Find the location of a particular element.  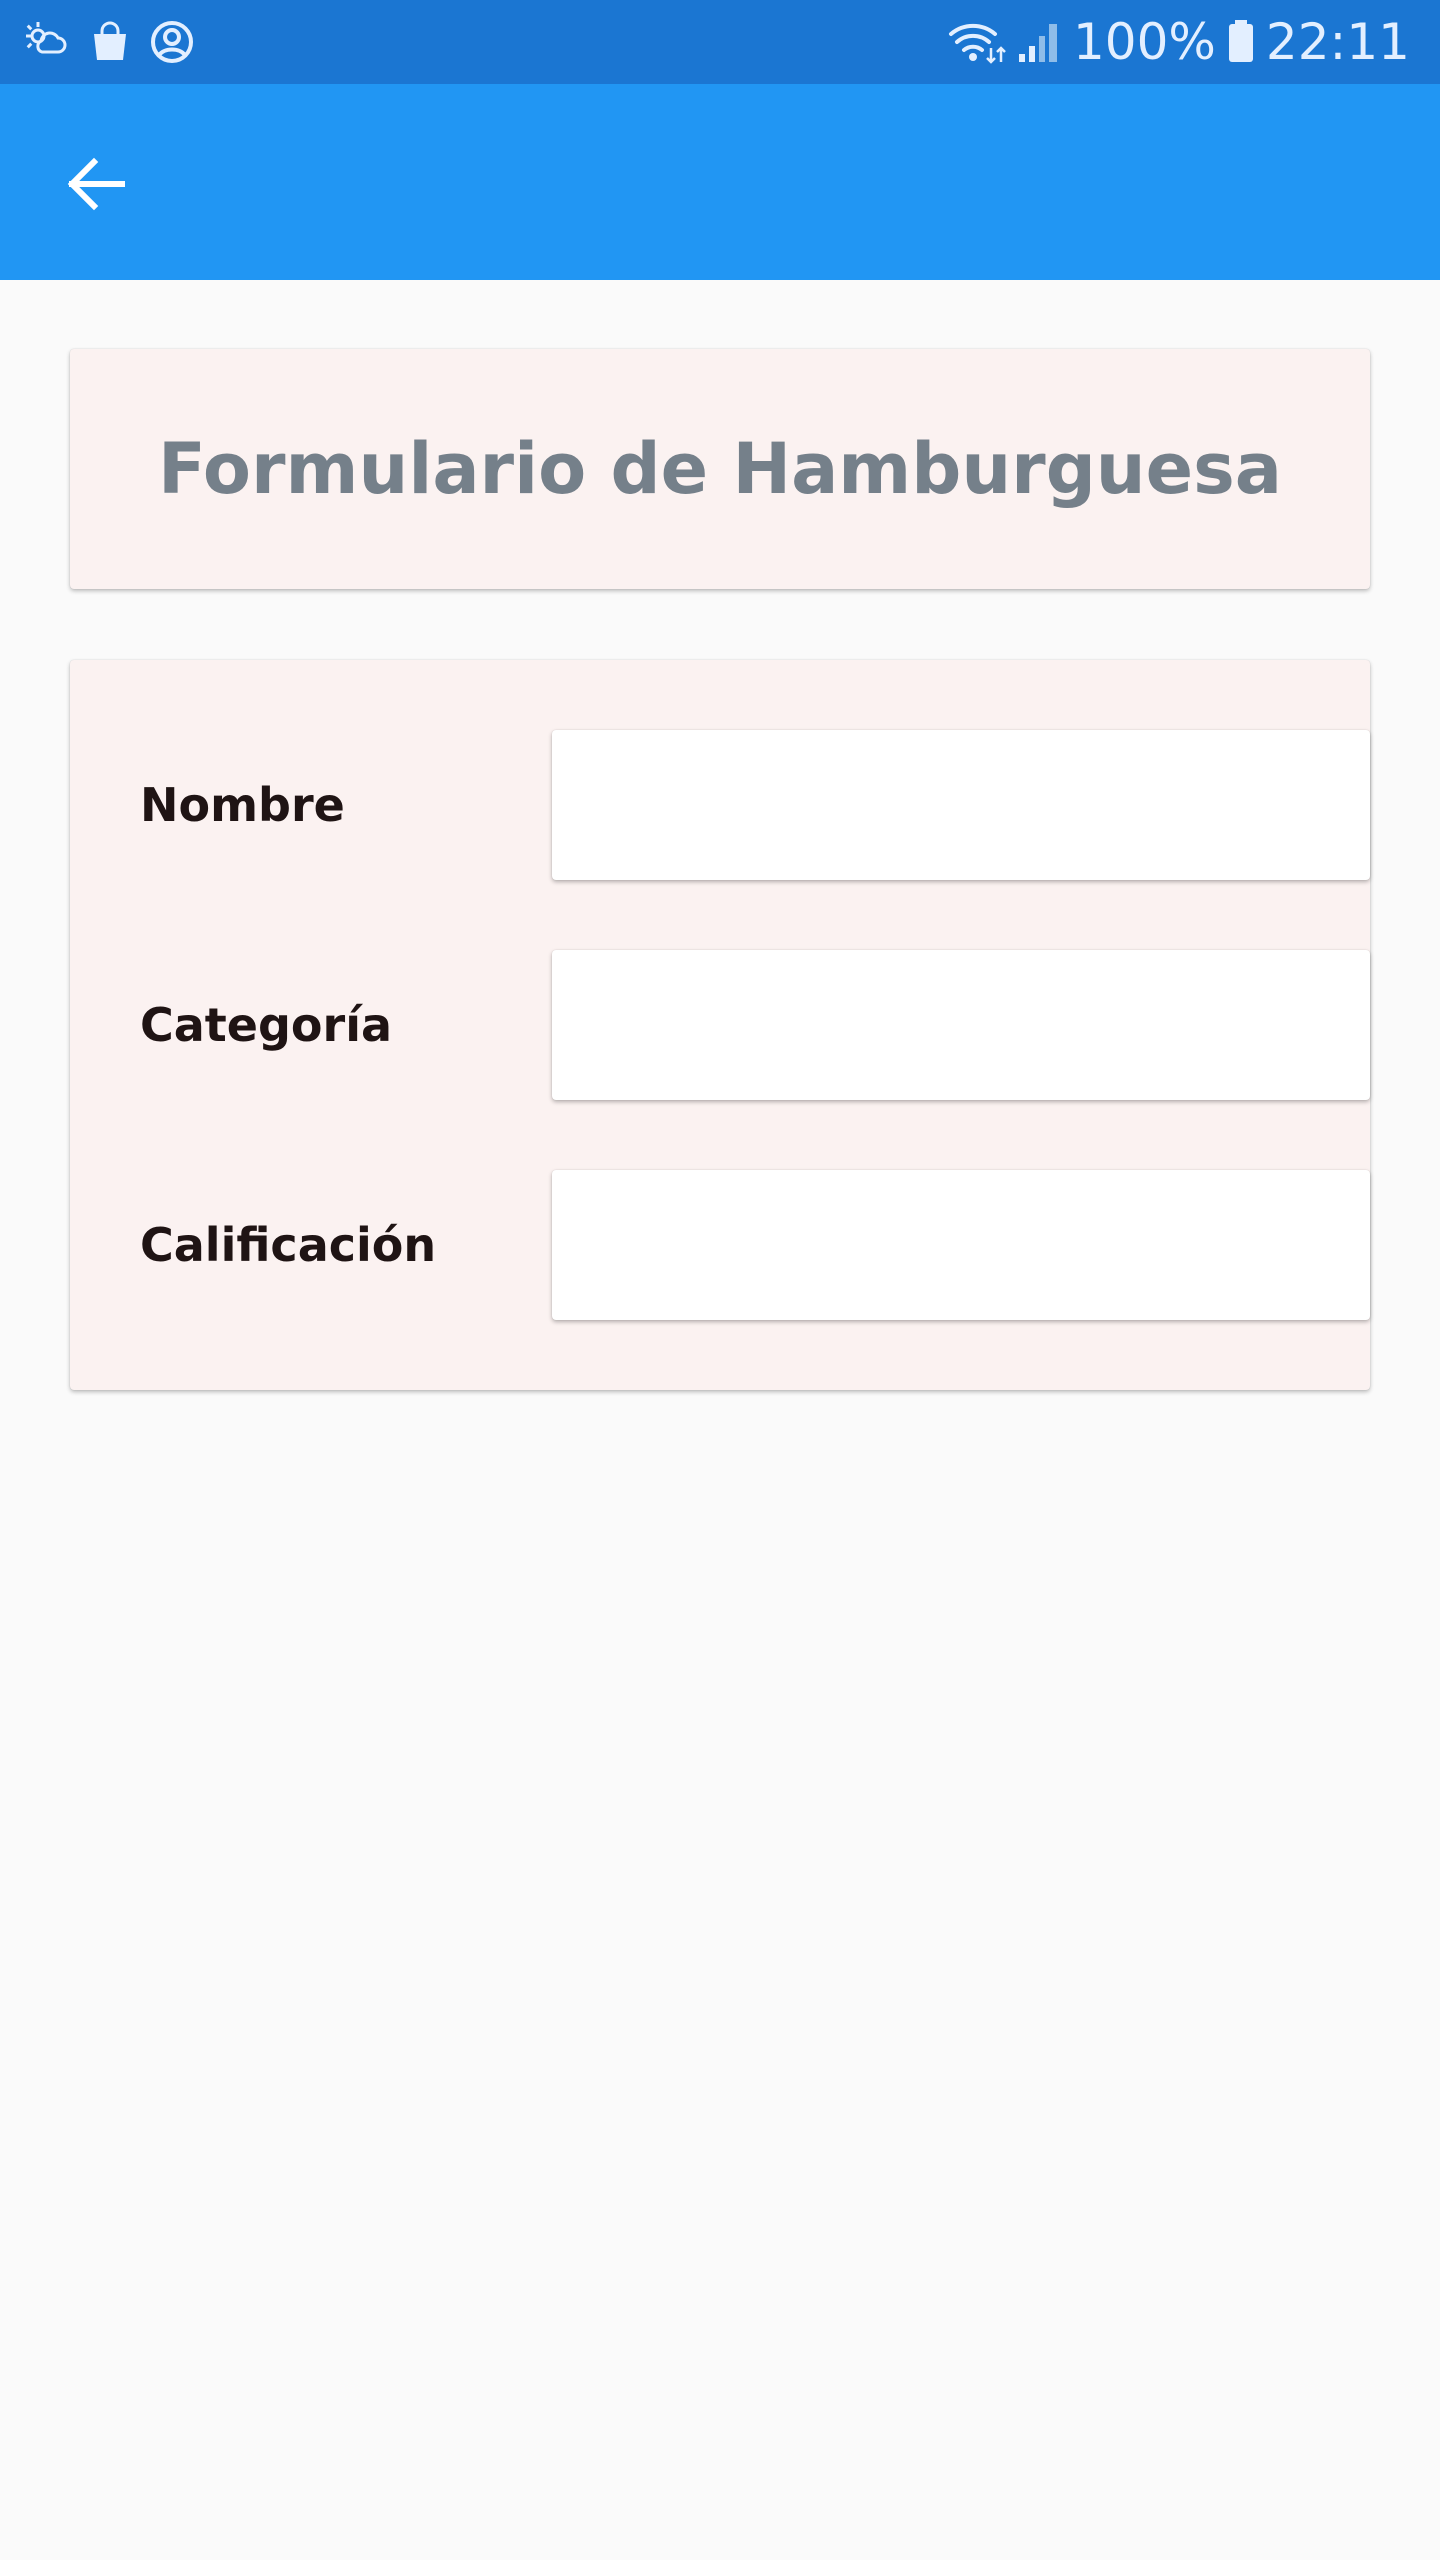

weather-icon is located at coordinates (46, 38).